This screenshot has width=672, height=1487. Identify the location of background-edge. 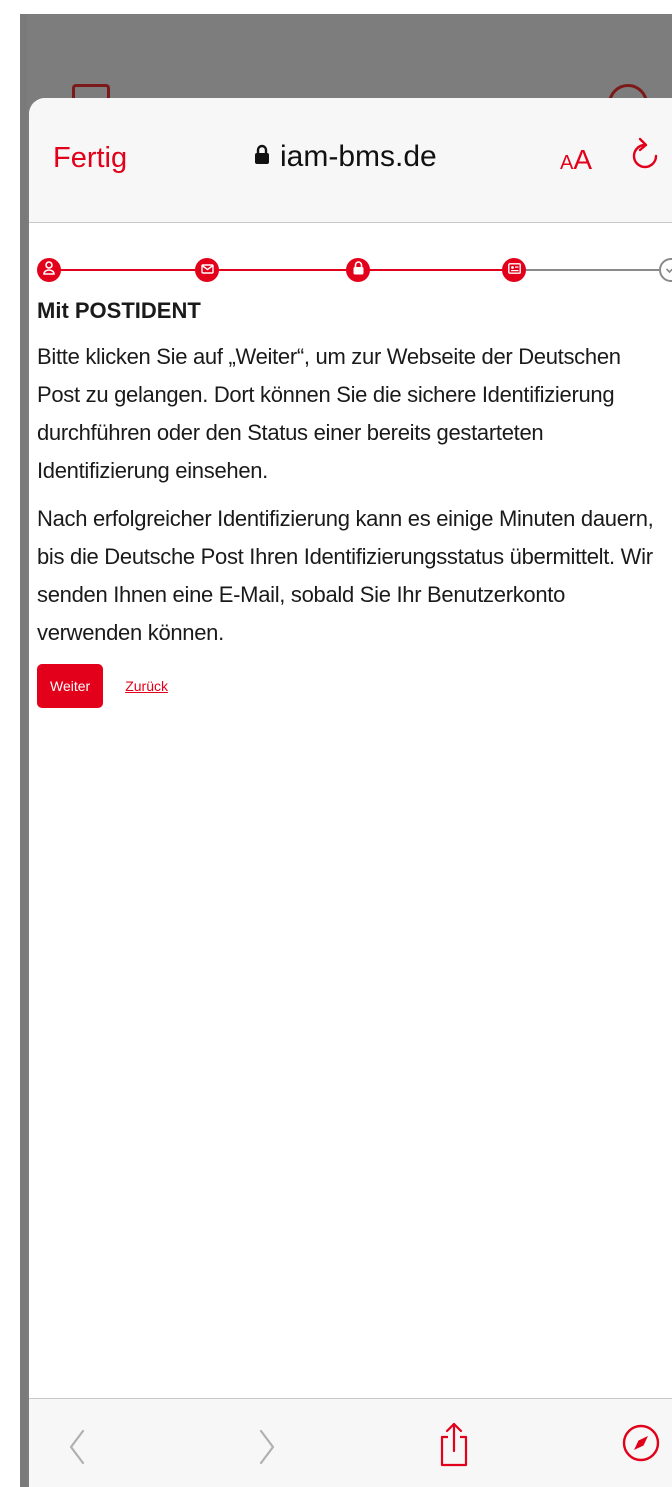
(23, 750).